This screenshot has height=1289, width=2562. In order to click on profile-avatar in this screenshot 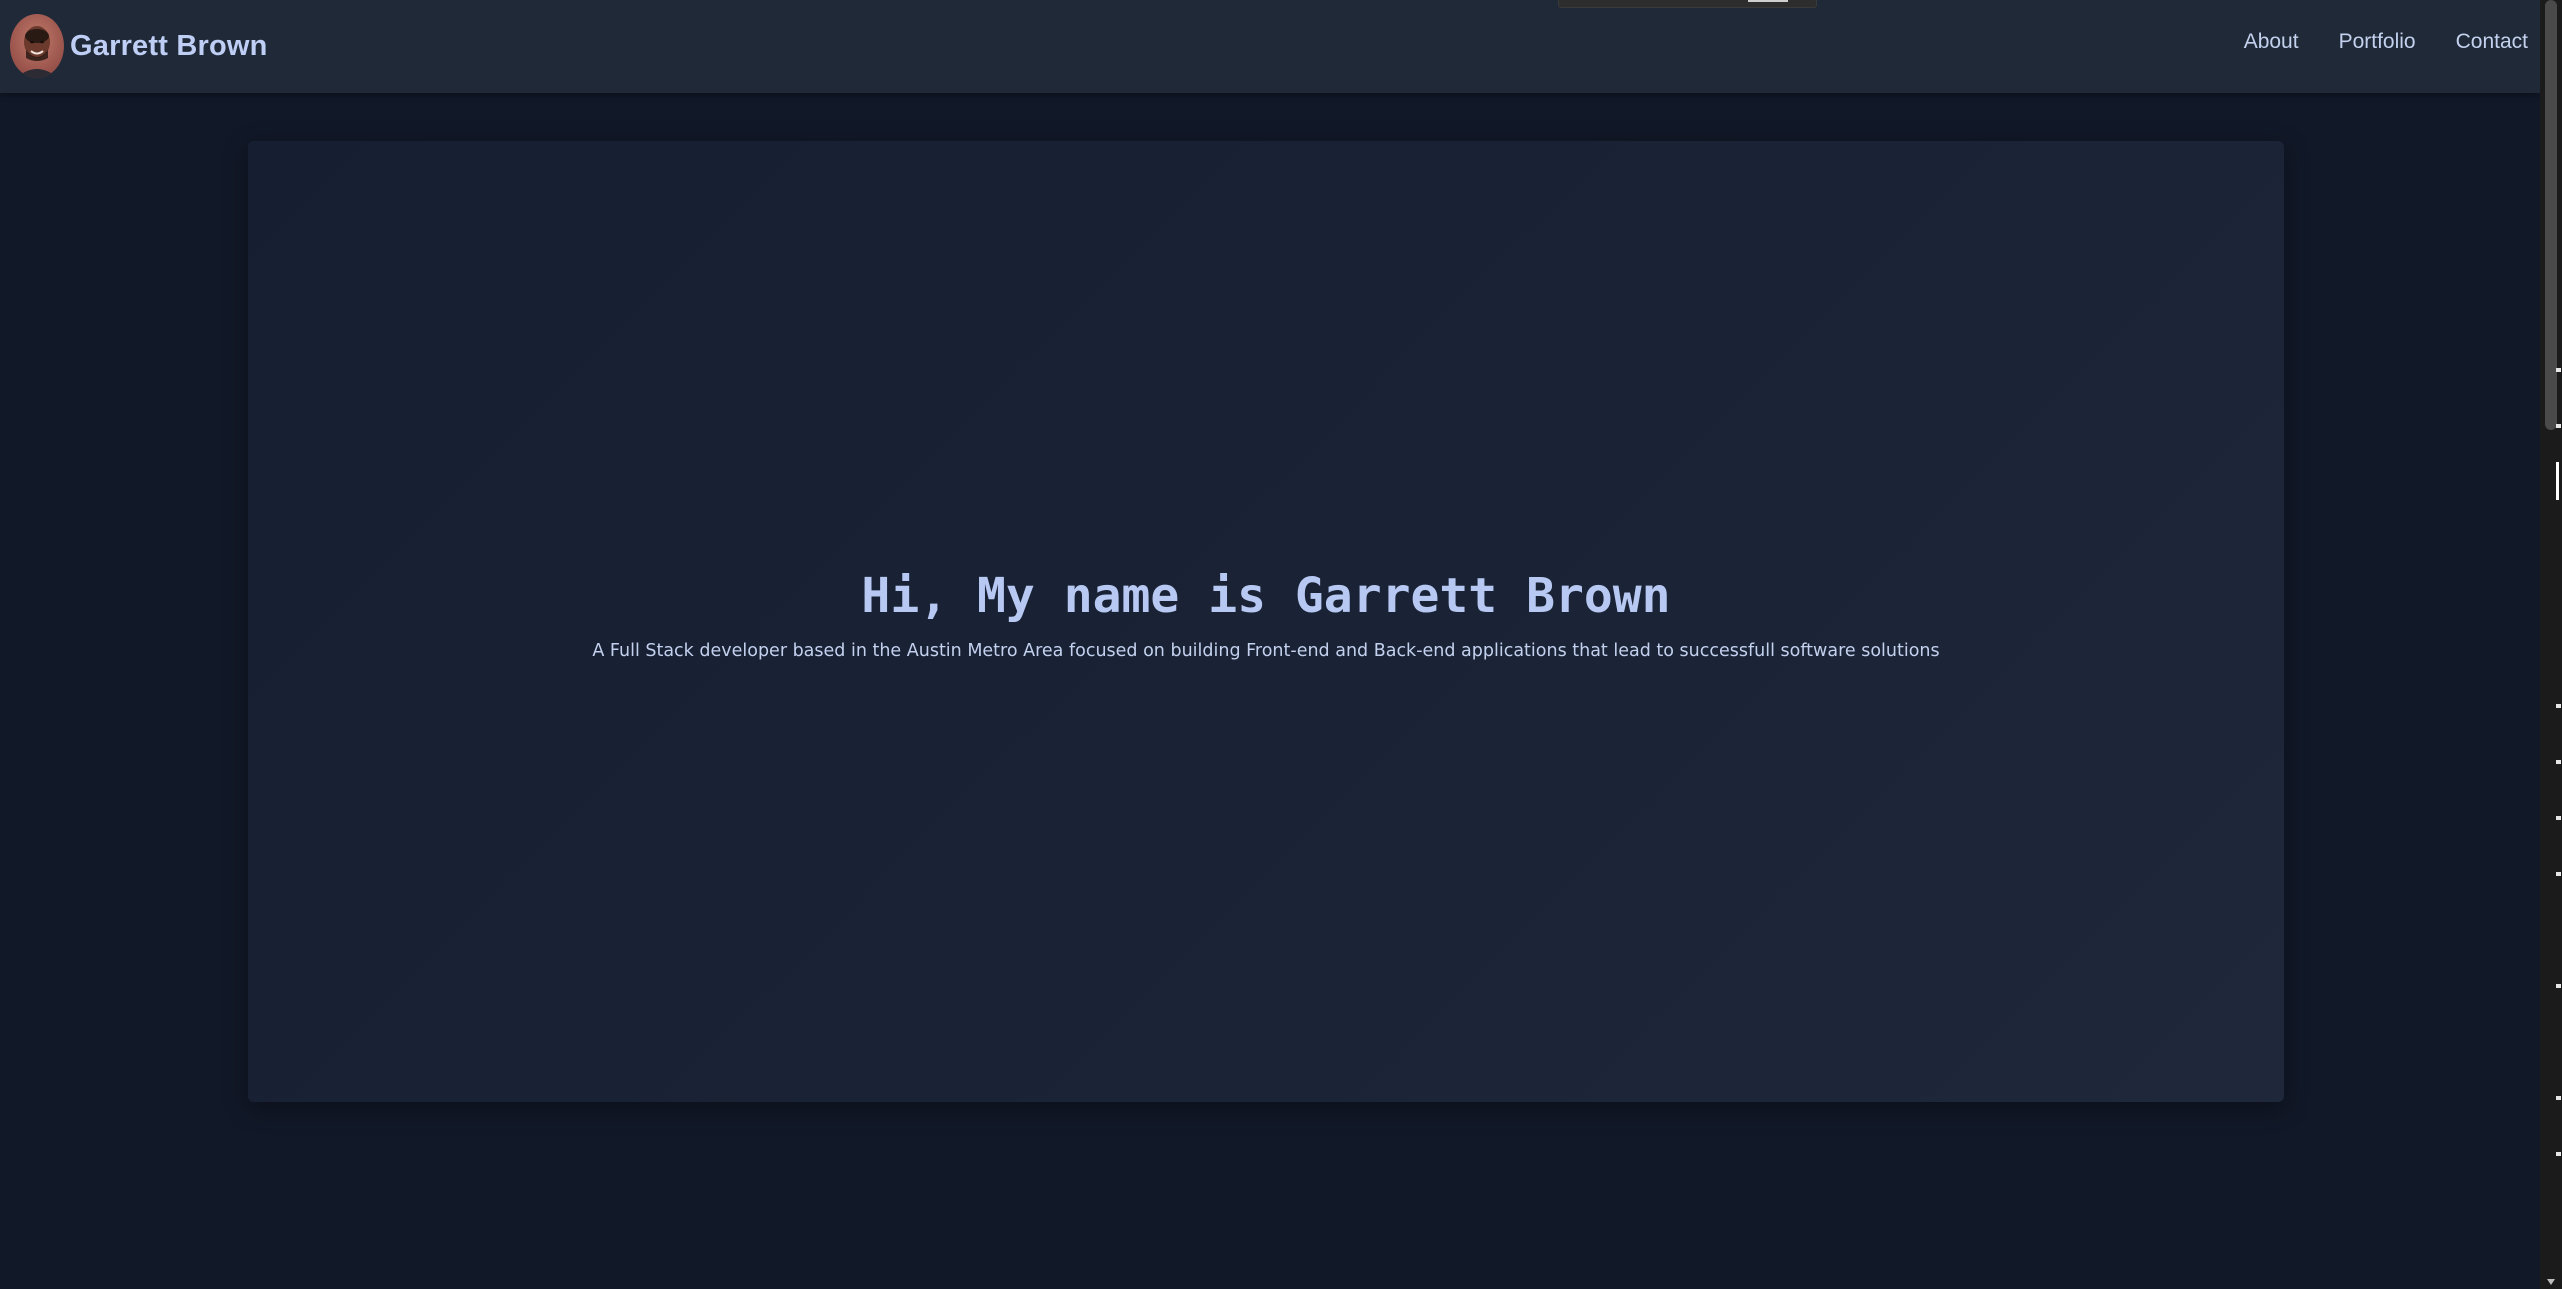, I will do `click(37, 46)`.